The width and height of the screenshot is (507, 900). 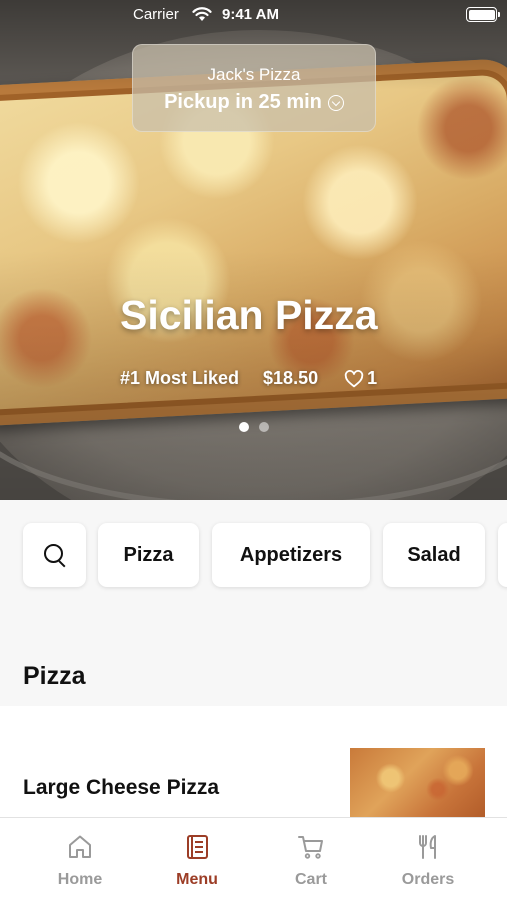 I want to click on menu-book-icon, so click(x=197, y=847).